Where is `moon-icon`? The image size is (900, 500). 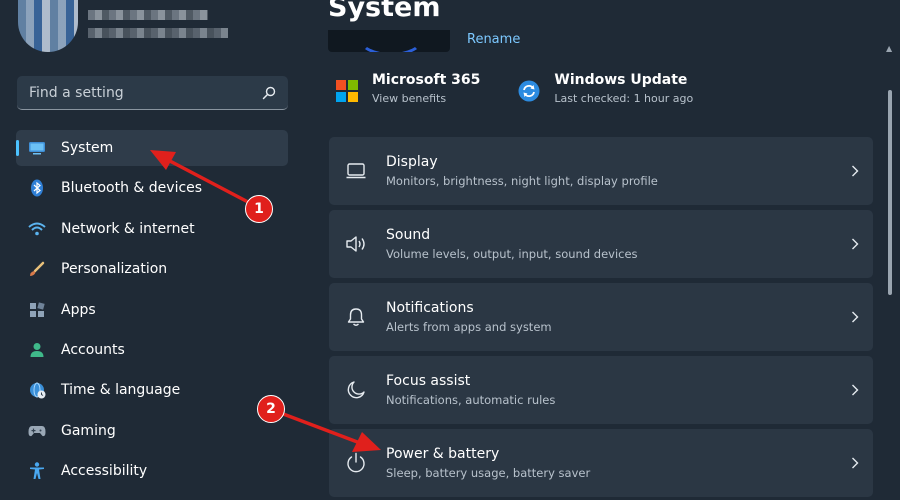
moon-icon is located at coordinates (356, 390).